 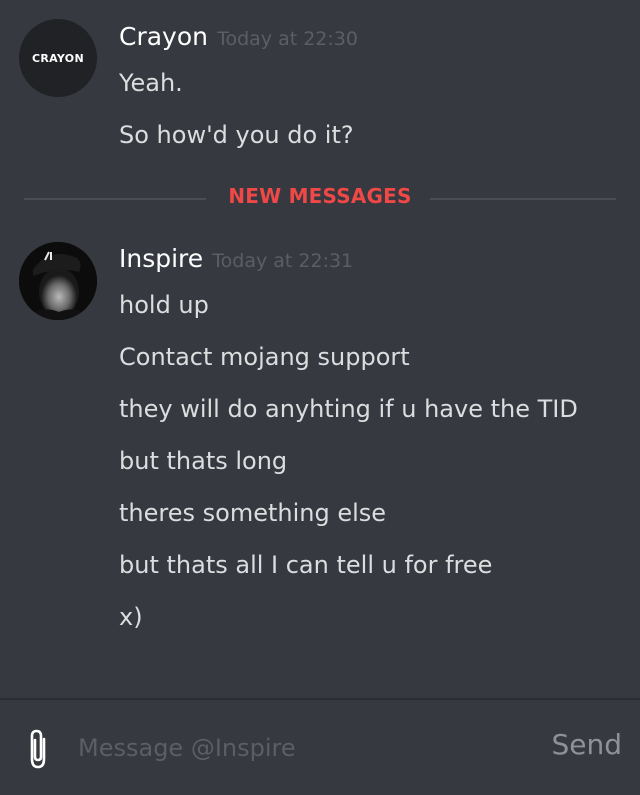 I want to click on message-header: Inspire Today at 22:31, so click(x=236, y=258).